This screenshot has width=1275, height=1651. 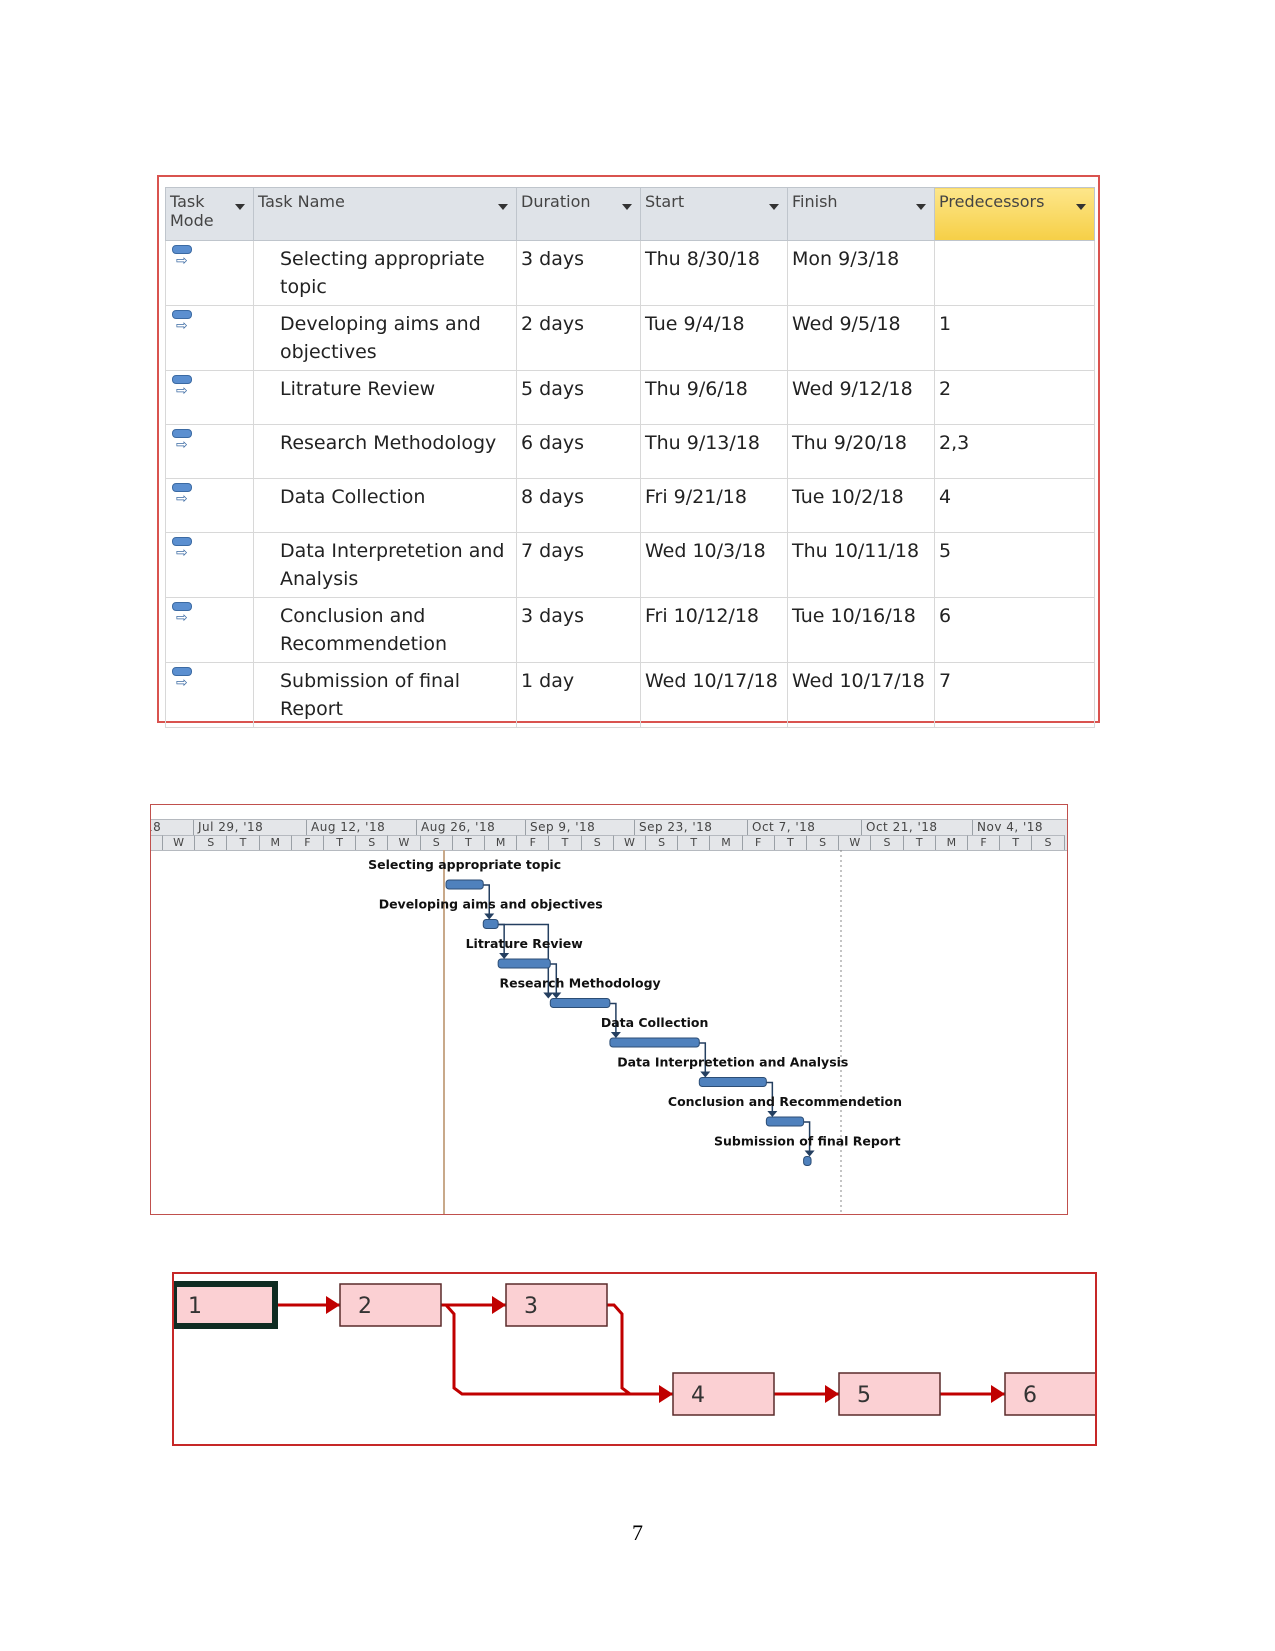 I want to click on duration-cell: 2 days, so click(x=578, y=338).